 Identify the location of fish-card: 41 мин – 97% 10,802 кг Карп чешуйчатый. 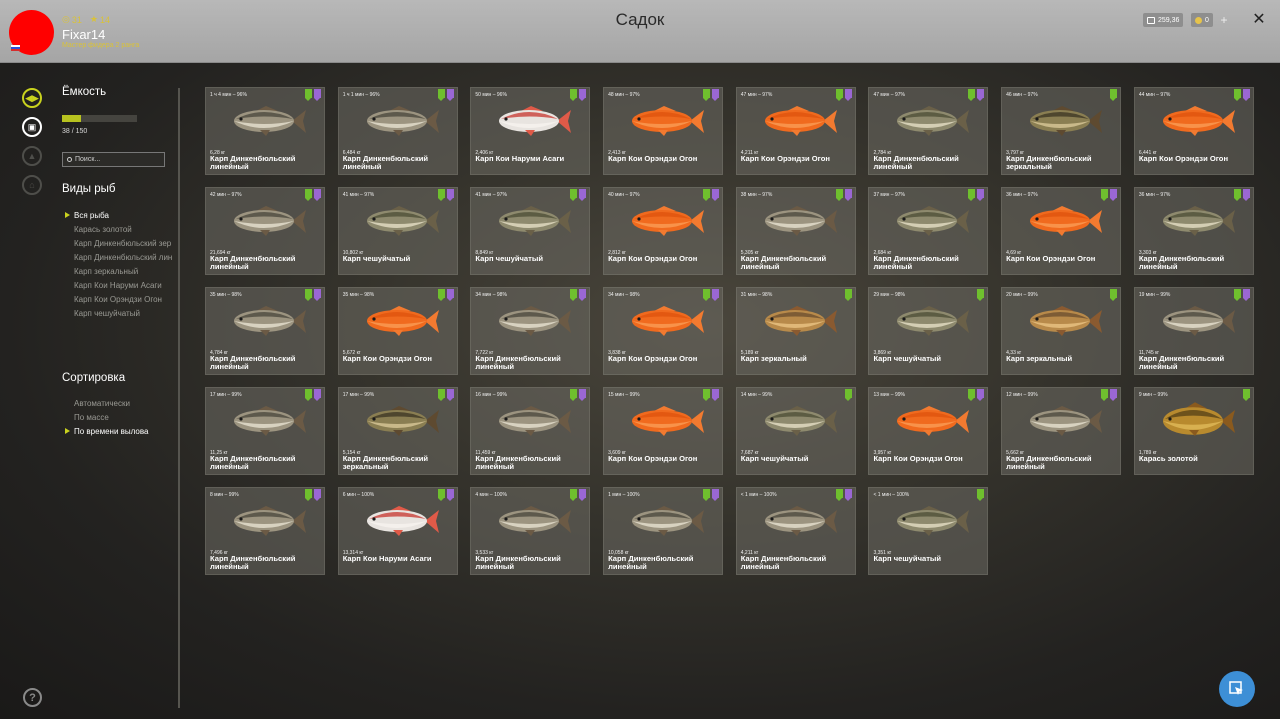
(397, 231).